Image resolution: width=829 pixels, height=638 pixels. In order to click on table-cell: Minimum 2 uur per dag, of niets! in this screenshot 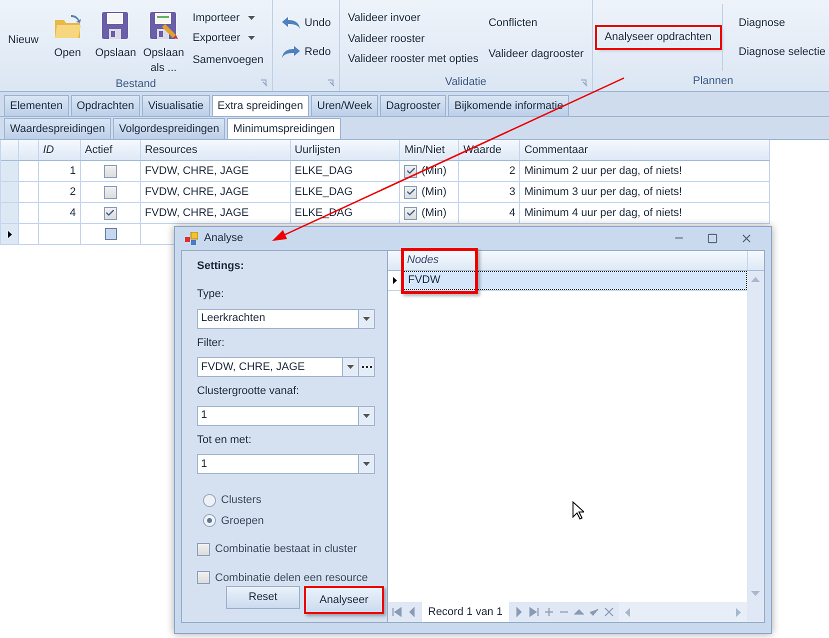, I will do `click(645, 171)`.